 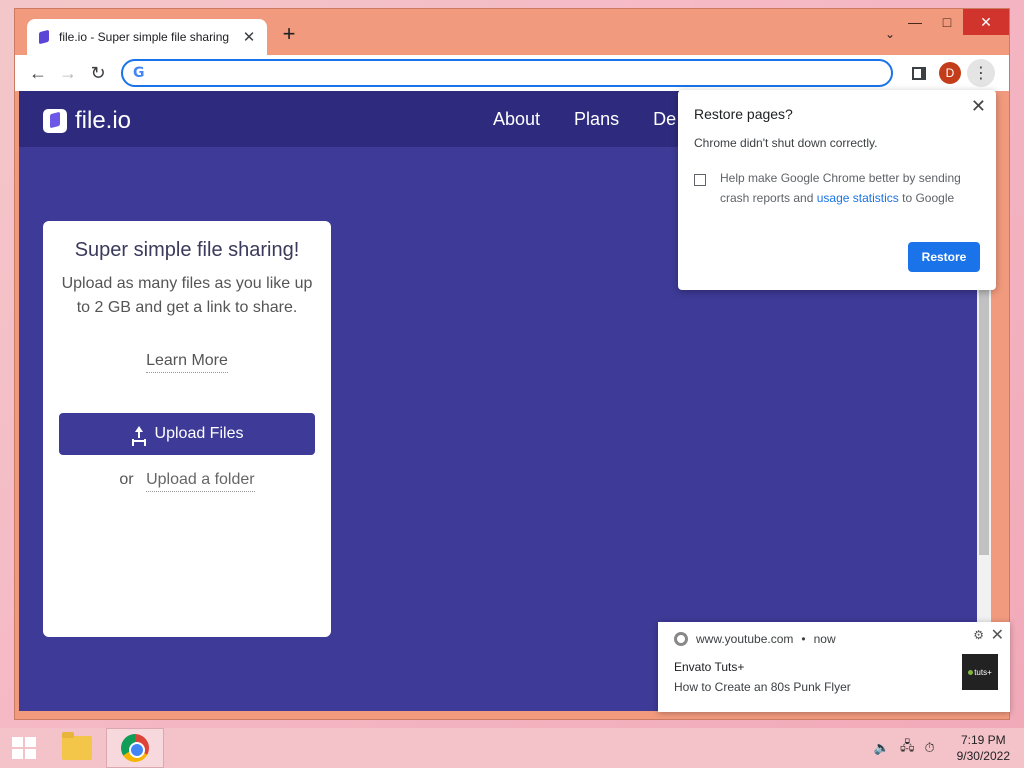 I want to click on tab-search-chevron-icon: ⌄, so click(x=890, y=34).